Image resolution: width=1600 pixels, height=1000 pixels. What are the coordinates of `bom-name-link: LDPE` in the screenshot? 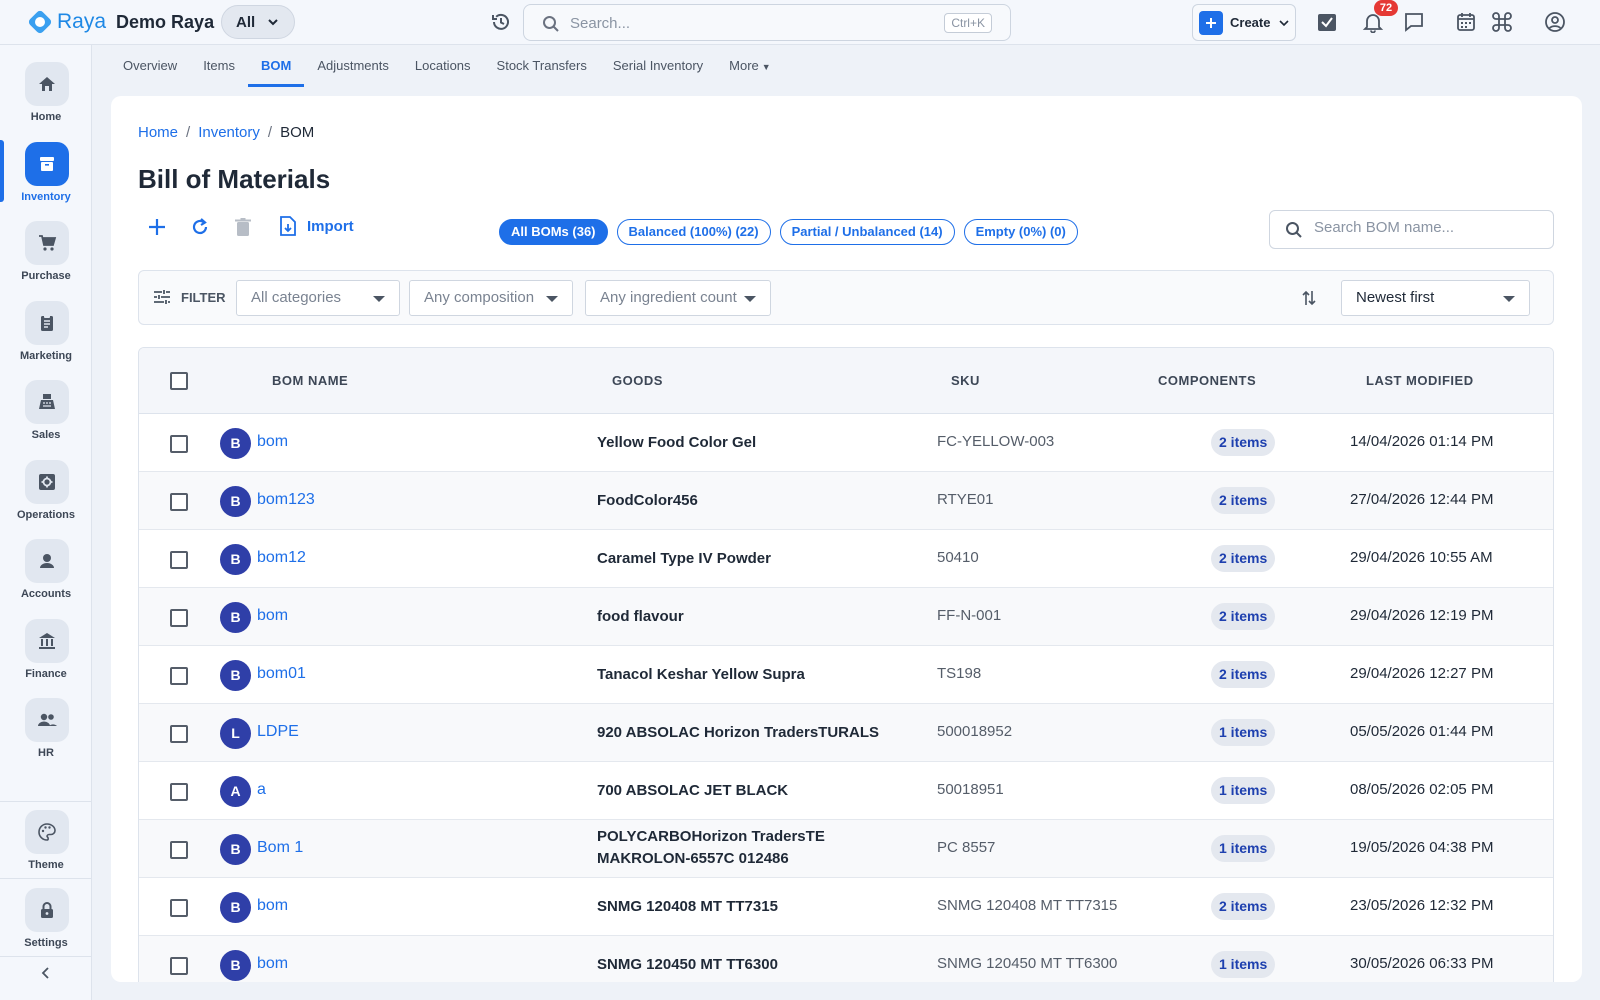 It's located at (278, 732).